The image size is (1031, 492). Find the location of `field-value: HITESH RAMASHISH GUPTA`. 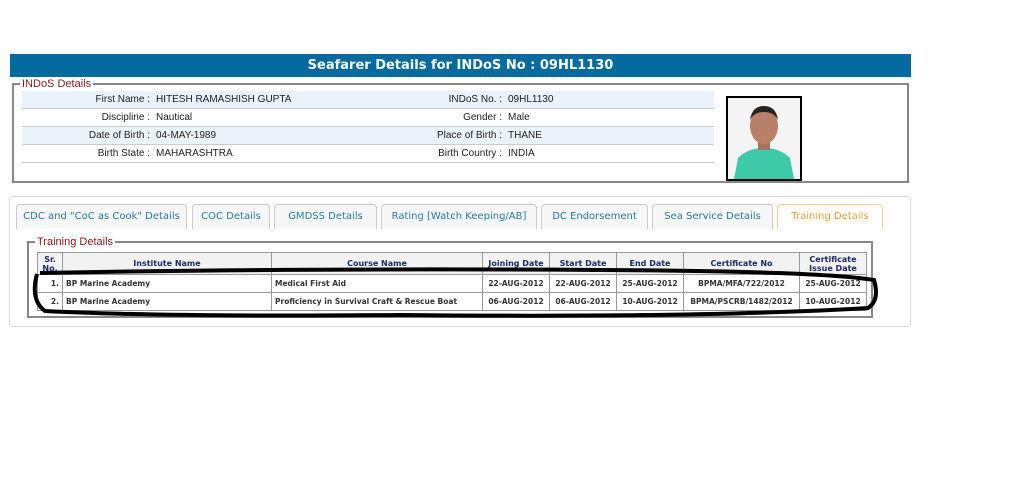

field-value: HITESH RAMASHISH GUPTA is located at coordinates (224, 99).